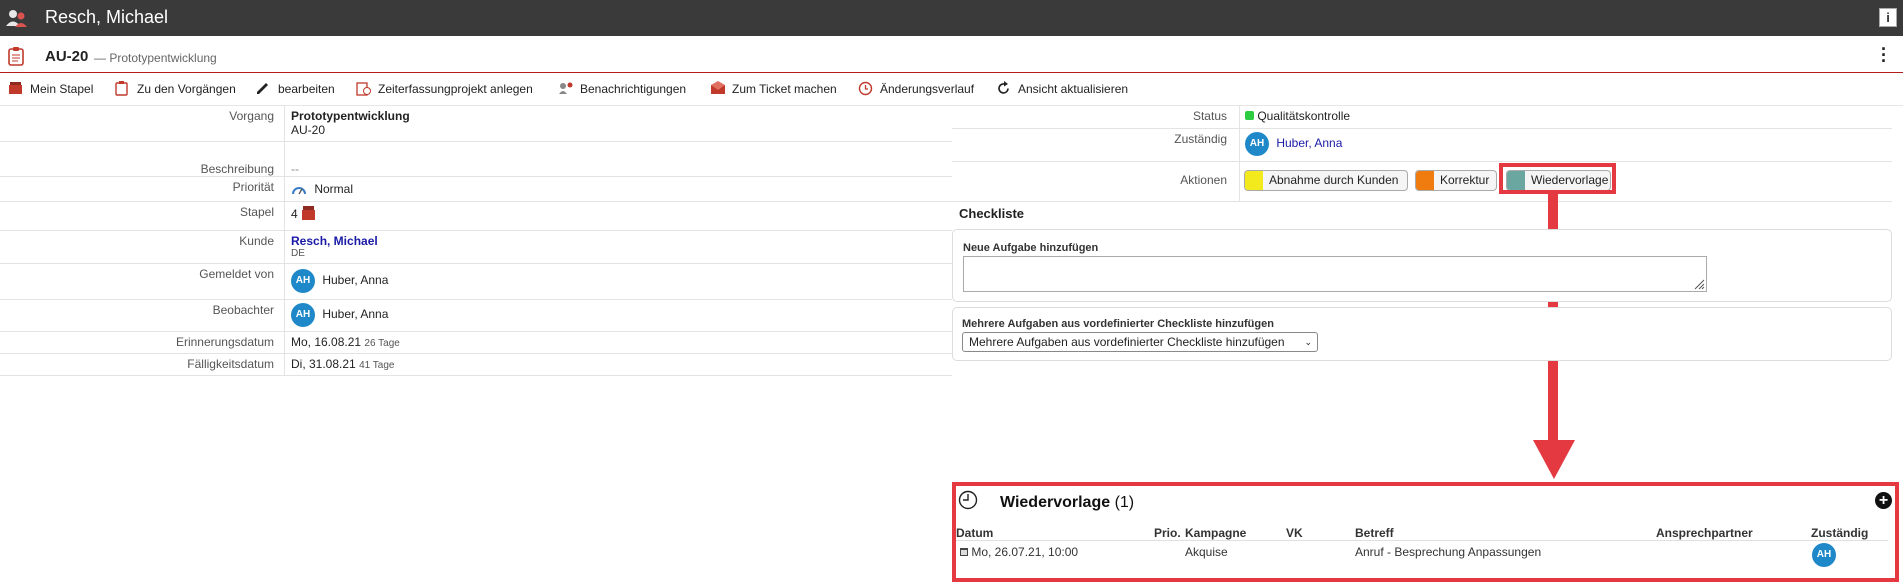  I want to click on customer-title: Resch, Michael, so click(107, 17).